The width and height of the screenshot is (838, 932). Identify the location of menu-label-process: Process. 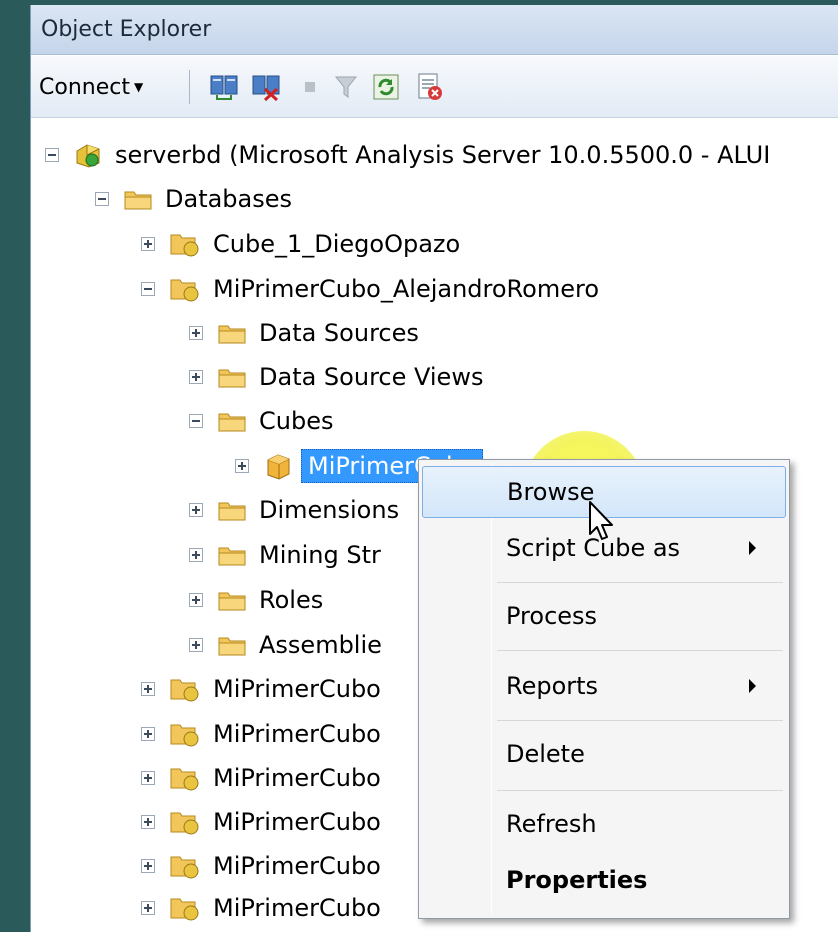
(552, 616).